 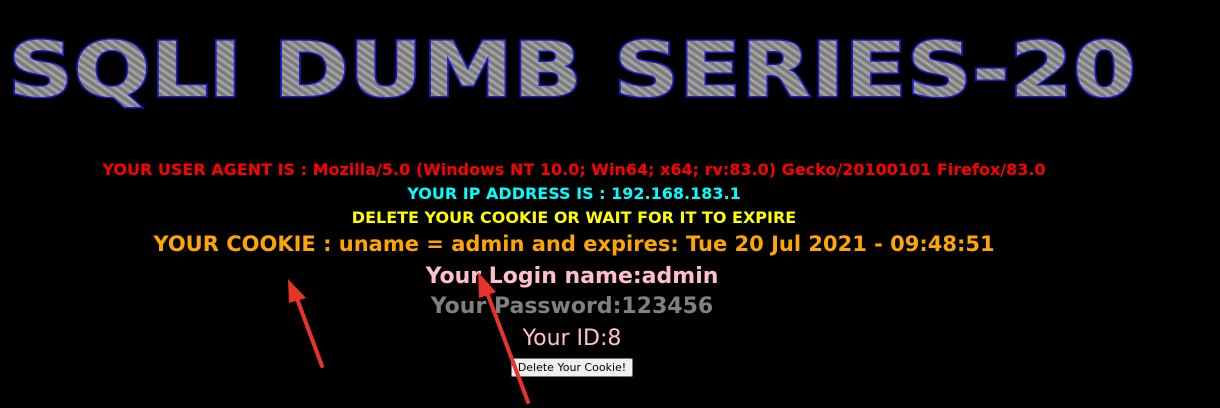 What do you see at coordinates (574, 193) in the screenshot?
I see `ip-address-text: YOUR IP ADDRESS IS : 192.168.183.1` at bounding box center [574, 193].